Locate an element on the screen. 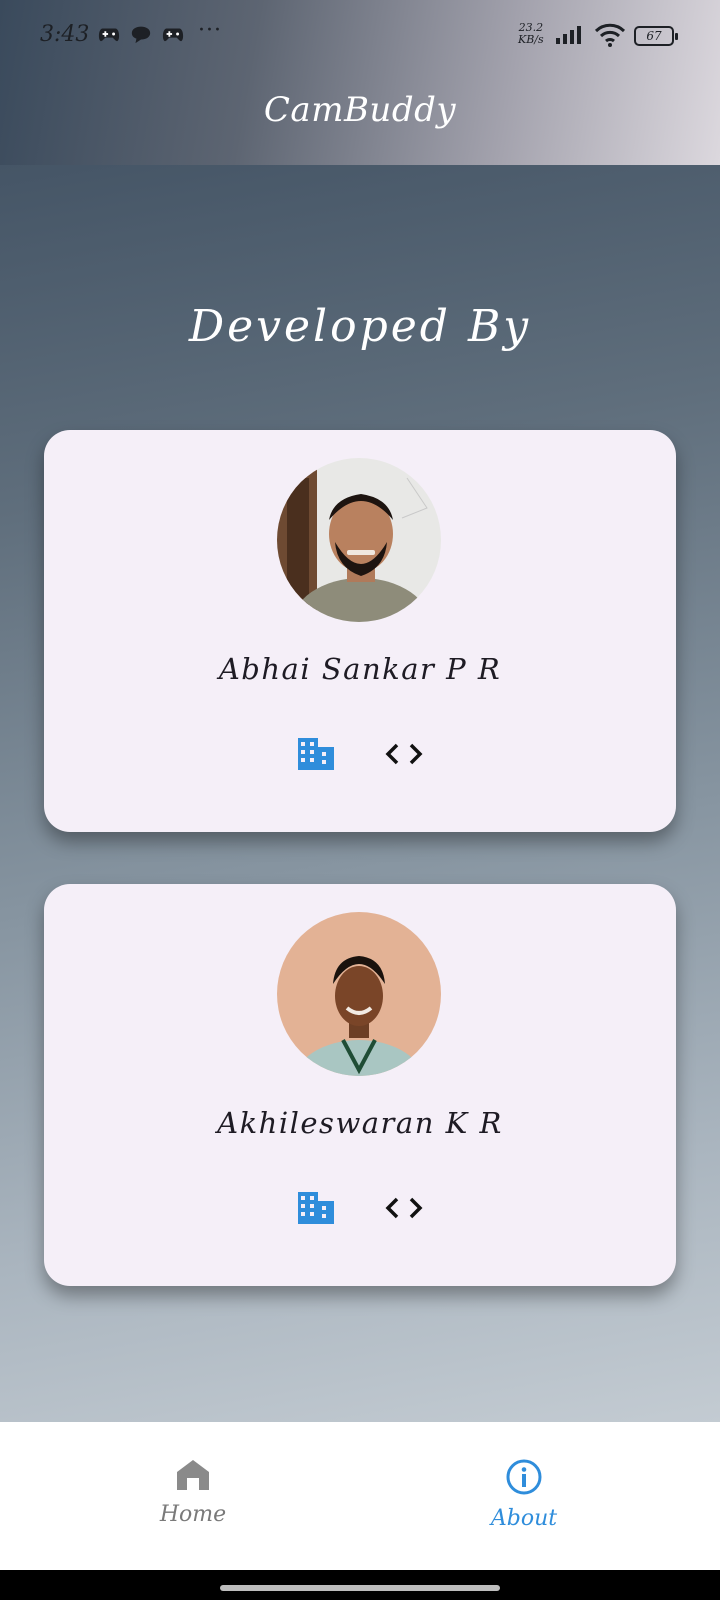 The height and width of the screenshot is (1600, 720). page-heading: Developed By is located at coordinates (360, 326).